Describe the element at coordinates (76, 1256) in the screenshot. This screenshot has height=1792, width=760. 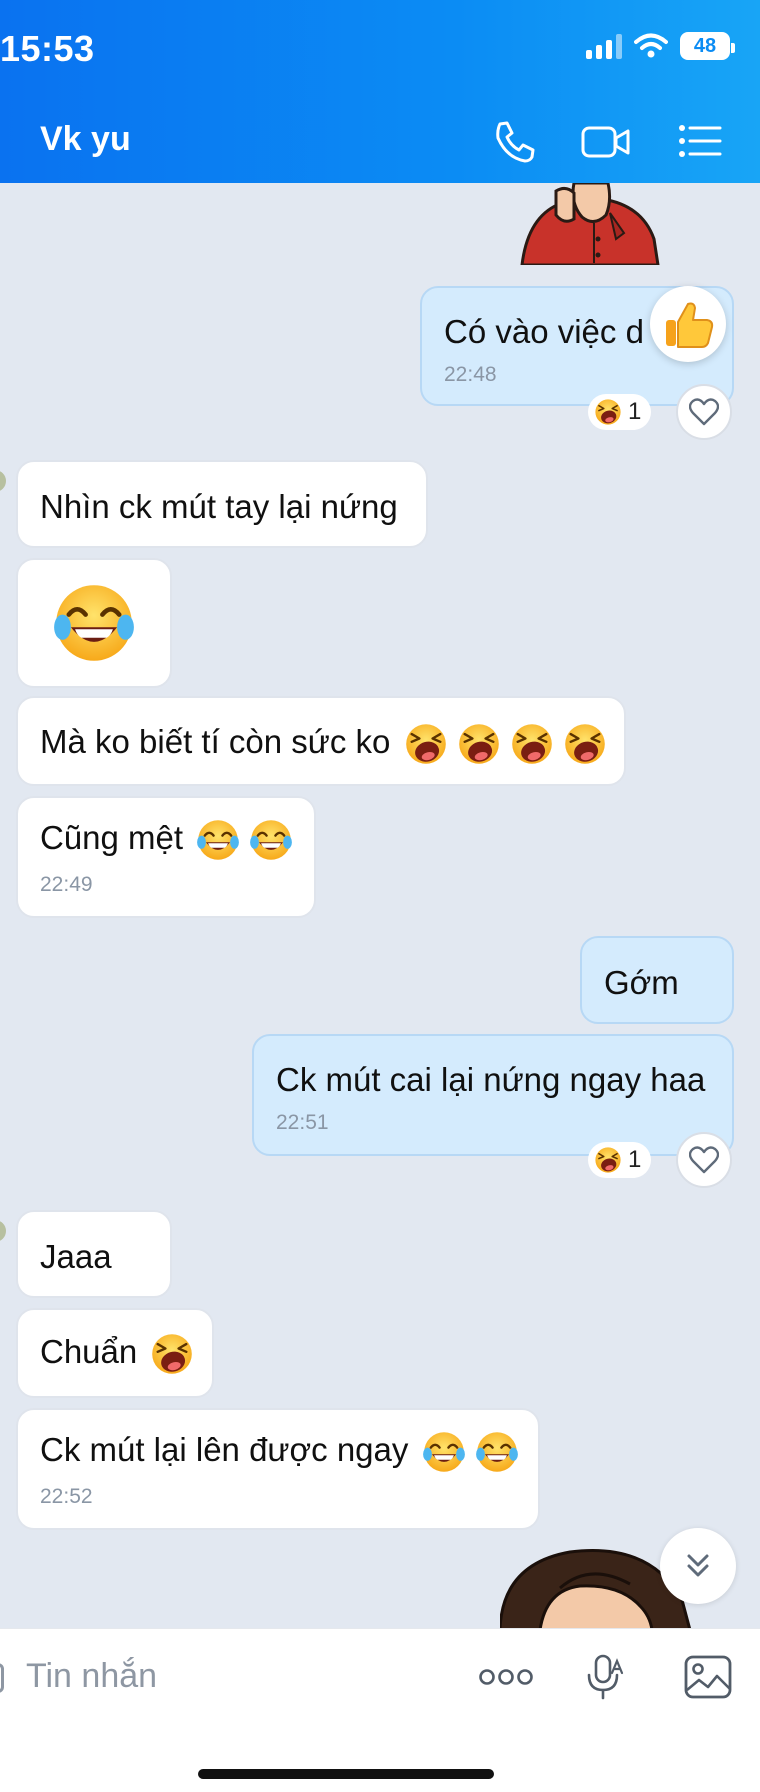
I see `message-text: Jaaa` at that location.